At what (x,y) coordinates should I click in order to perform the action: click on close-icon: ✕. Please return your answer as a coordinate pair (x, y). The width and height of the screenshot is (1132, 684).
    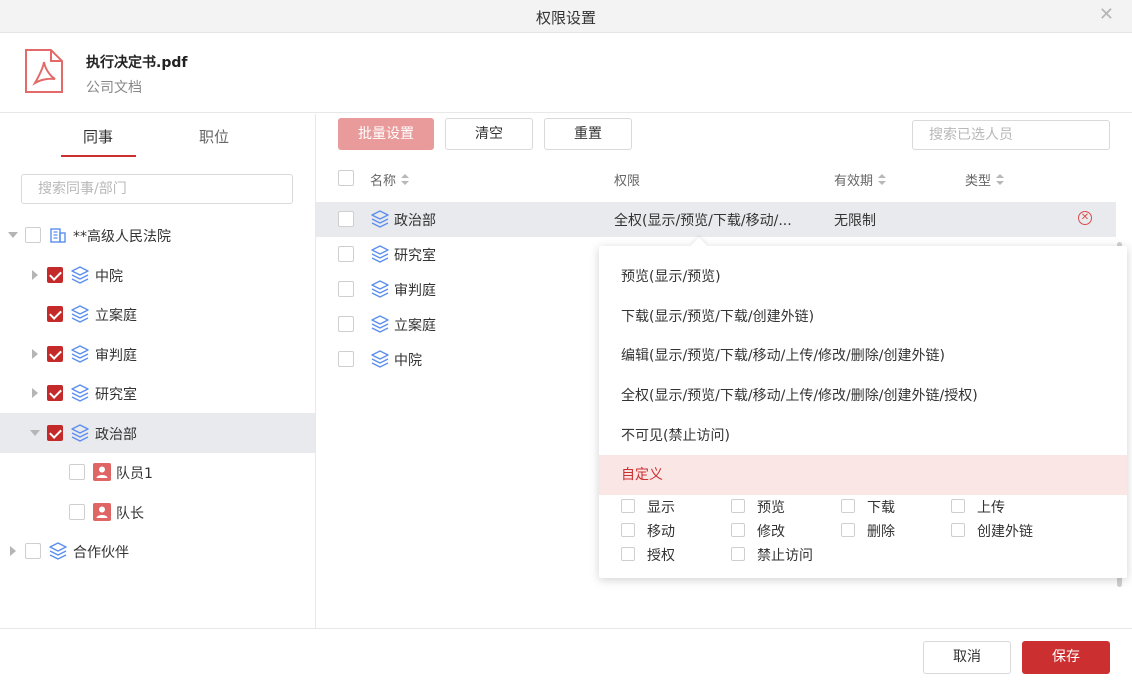
    Looking at the image, I should click on (1106, 15).